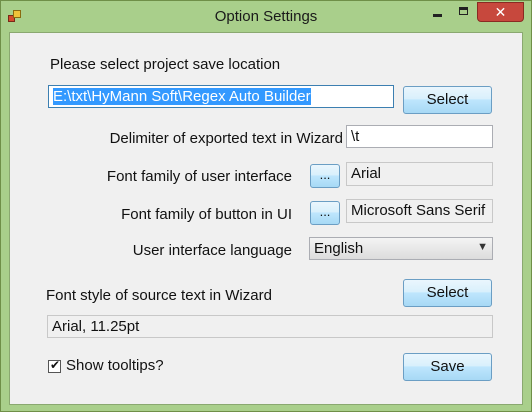  What do you see at coordinates (226, 138) in the screenshot?
I see `delimiter-label: Delimiter of exported text in Wizard` at bounding box center [226, 138].